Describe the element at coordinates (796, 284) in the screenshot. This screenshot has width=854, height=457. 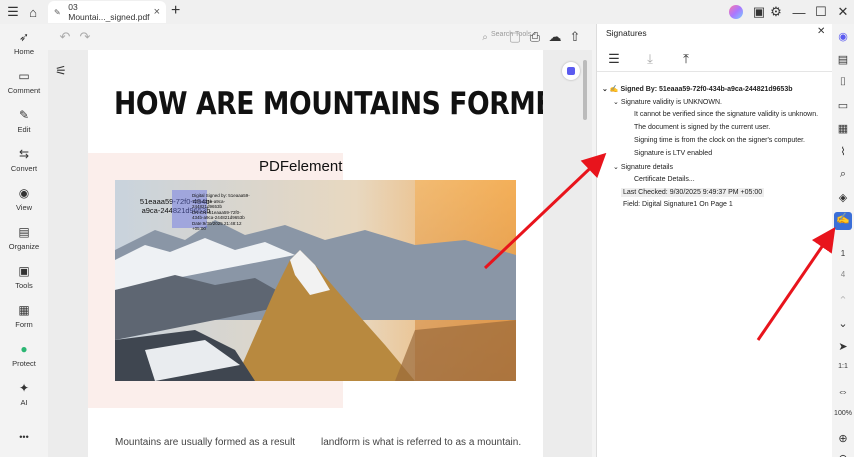
I see `arrow-to-signature-icon` at that location.